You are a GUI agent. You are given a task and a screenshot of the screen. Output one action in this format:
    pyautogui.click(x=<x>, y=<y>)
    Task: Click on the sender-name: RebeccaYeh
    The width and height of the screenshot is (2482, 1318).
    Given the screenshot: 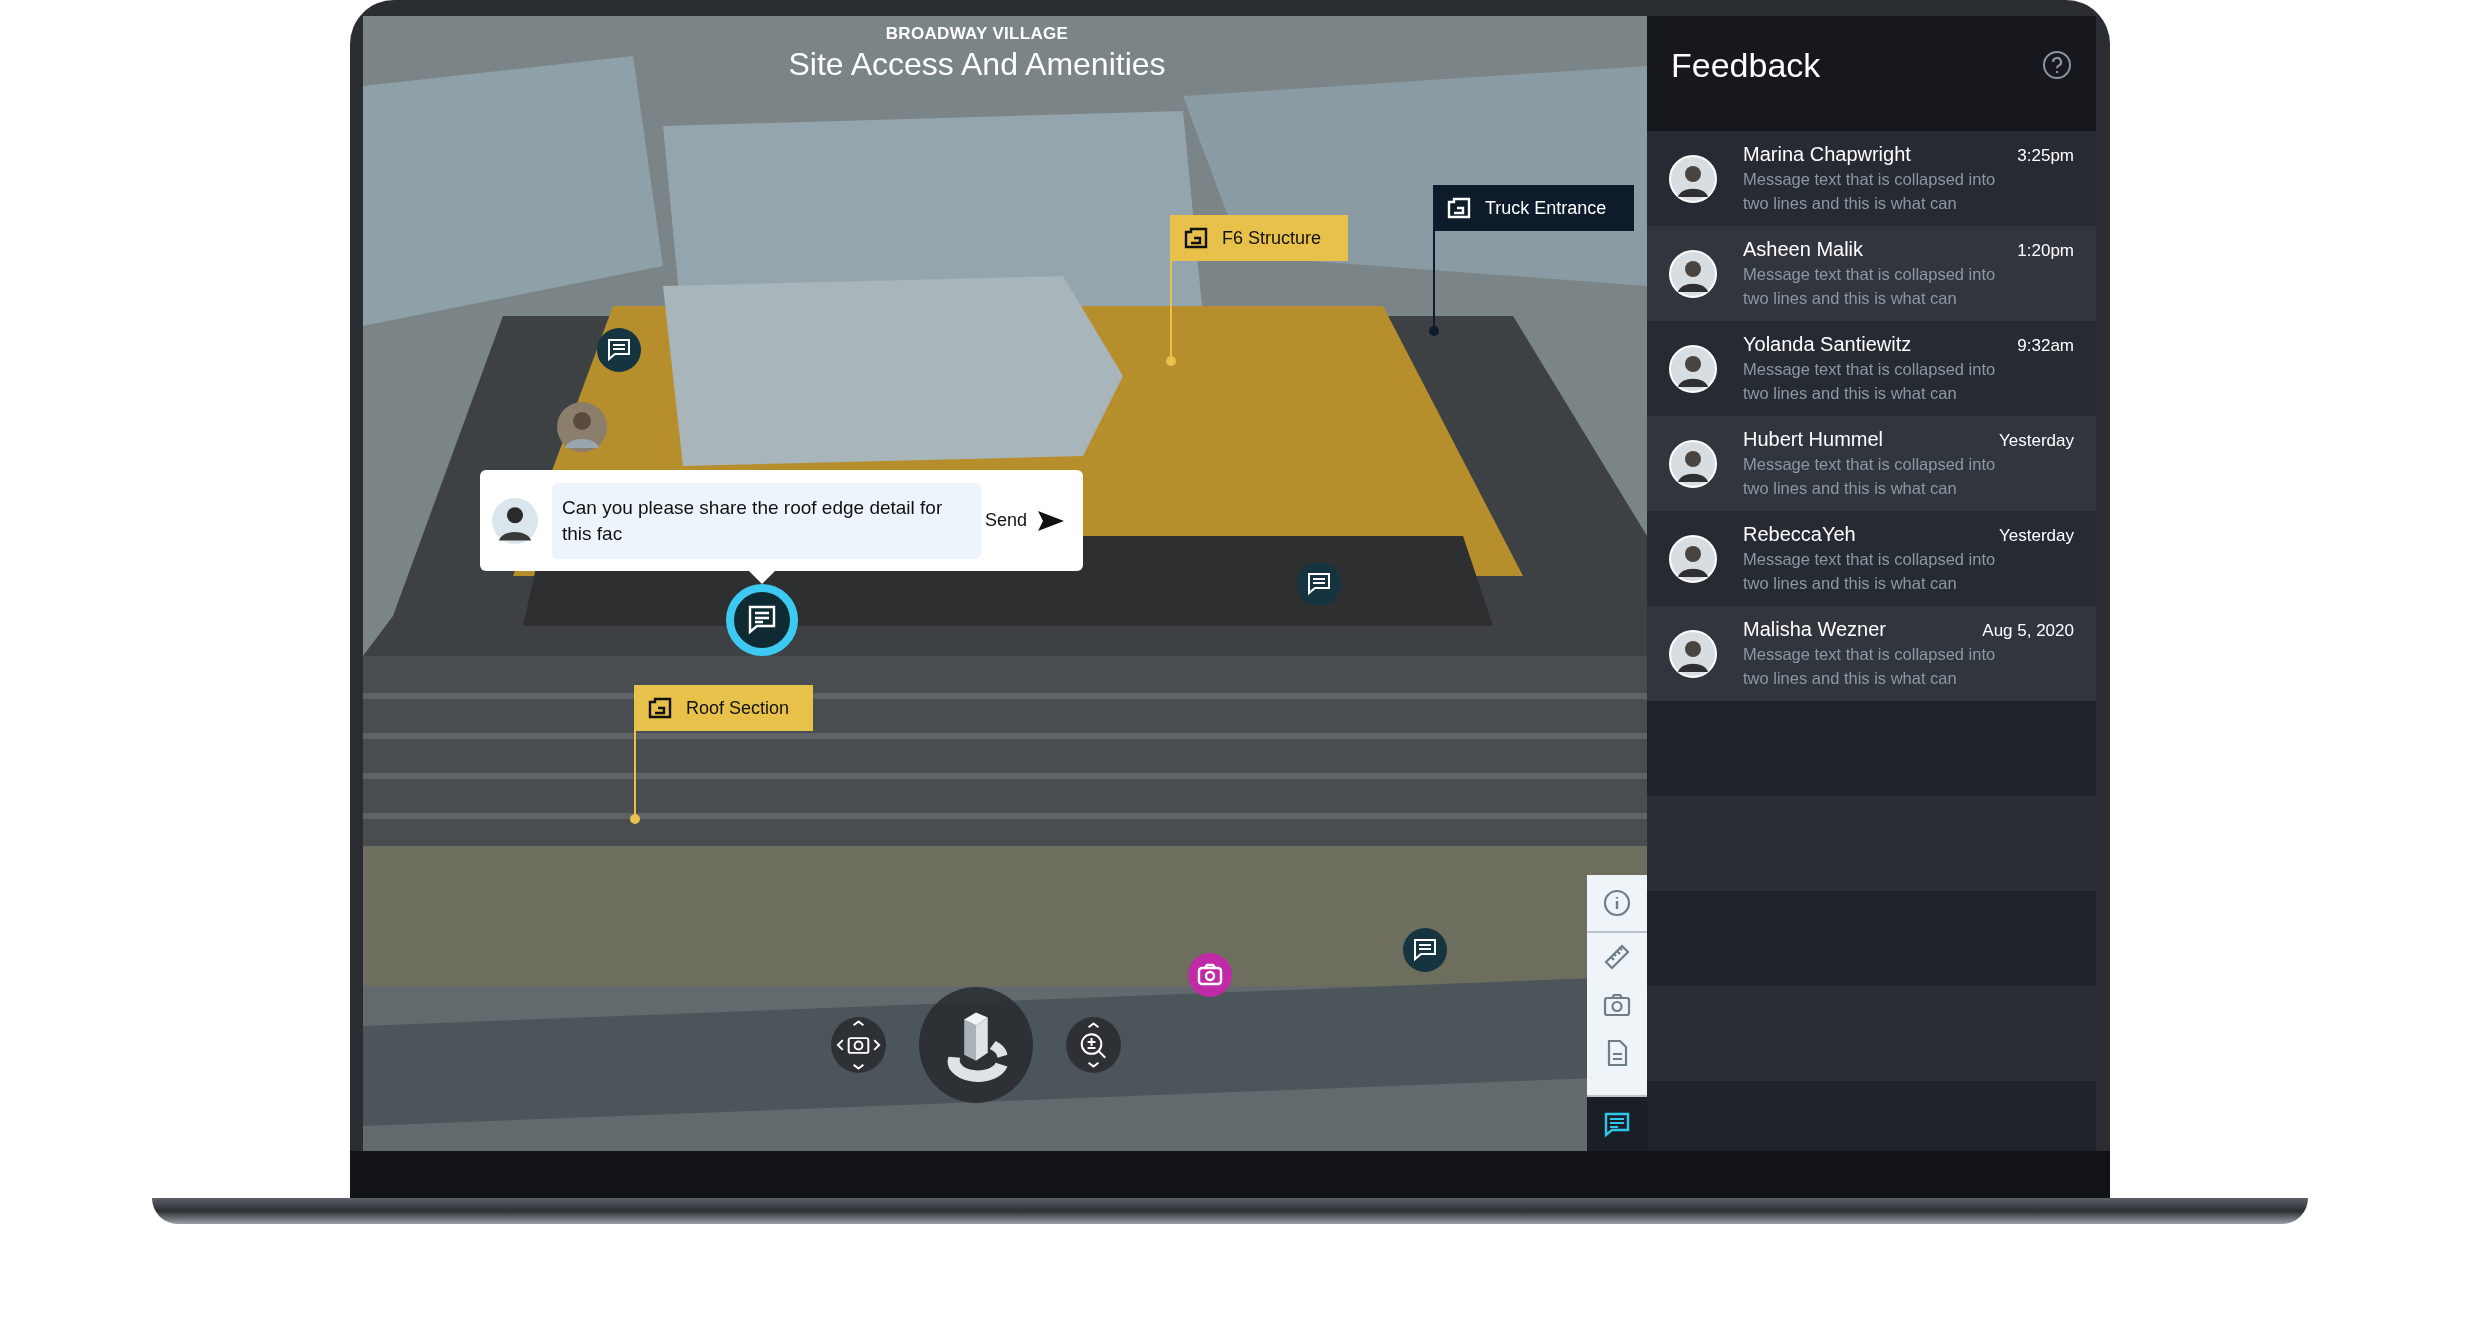 What is the action you would take?
    pyautogui.click(x=1799, y=534)
    